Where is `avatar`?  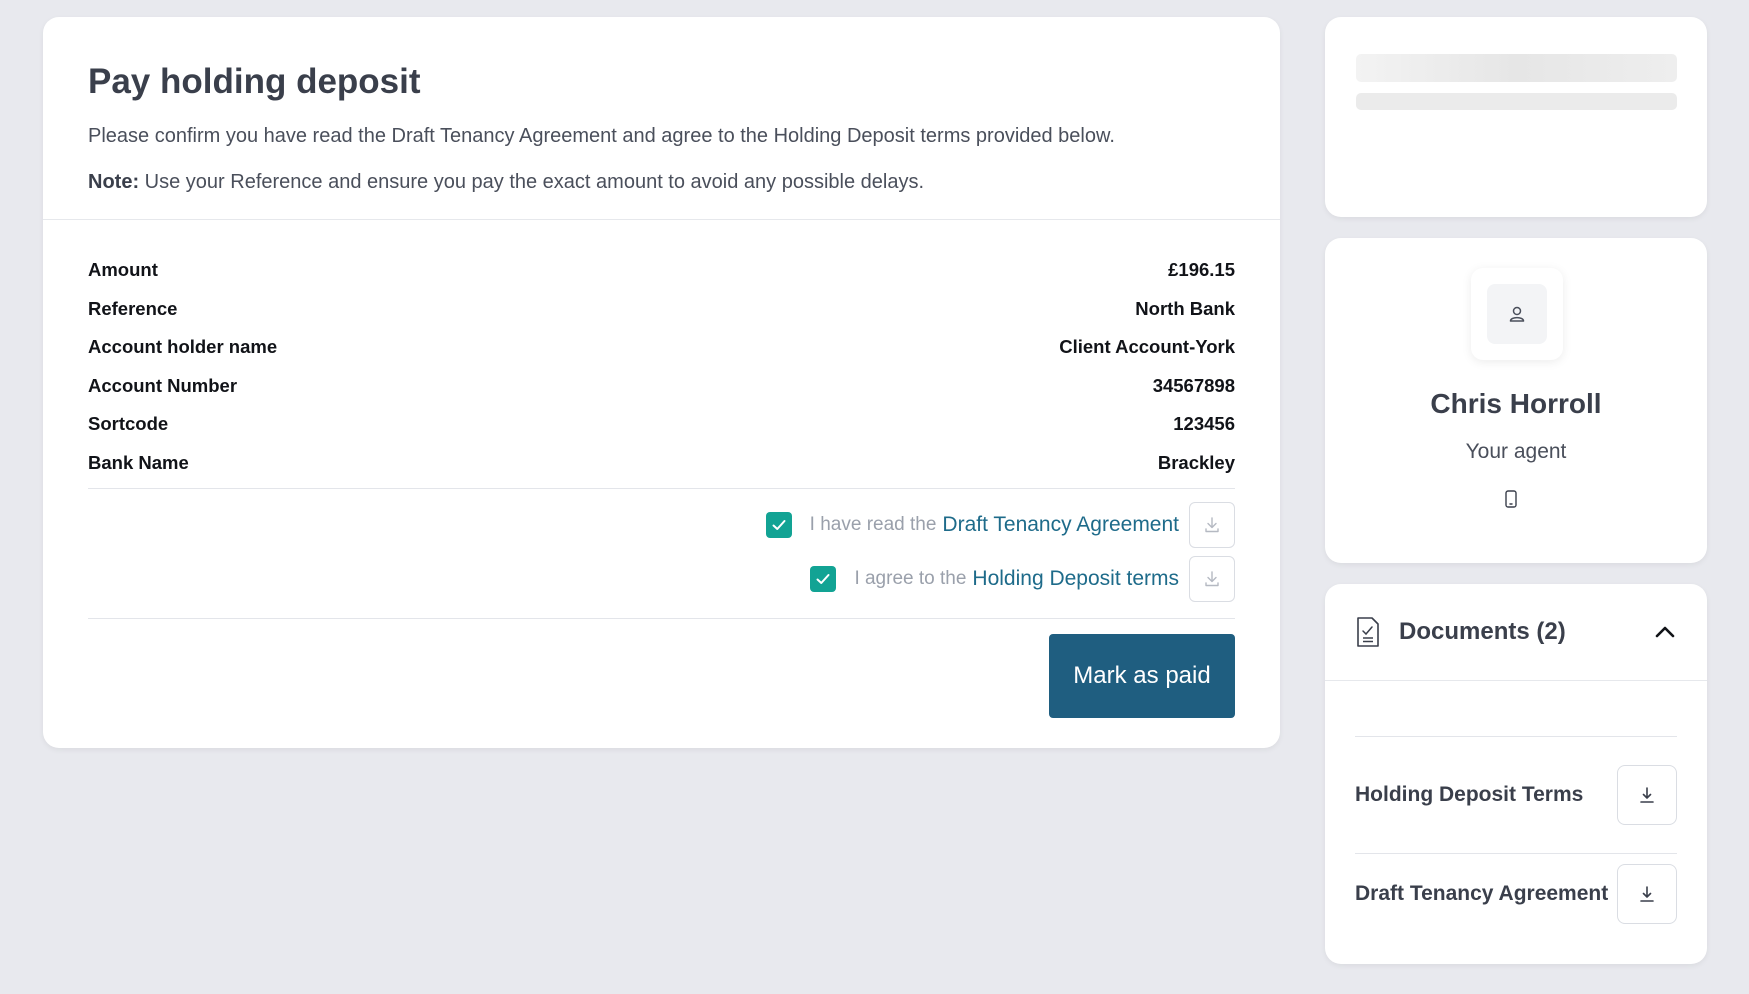
avatar is located at coordinates (1517, 314).